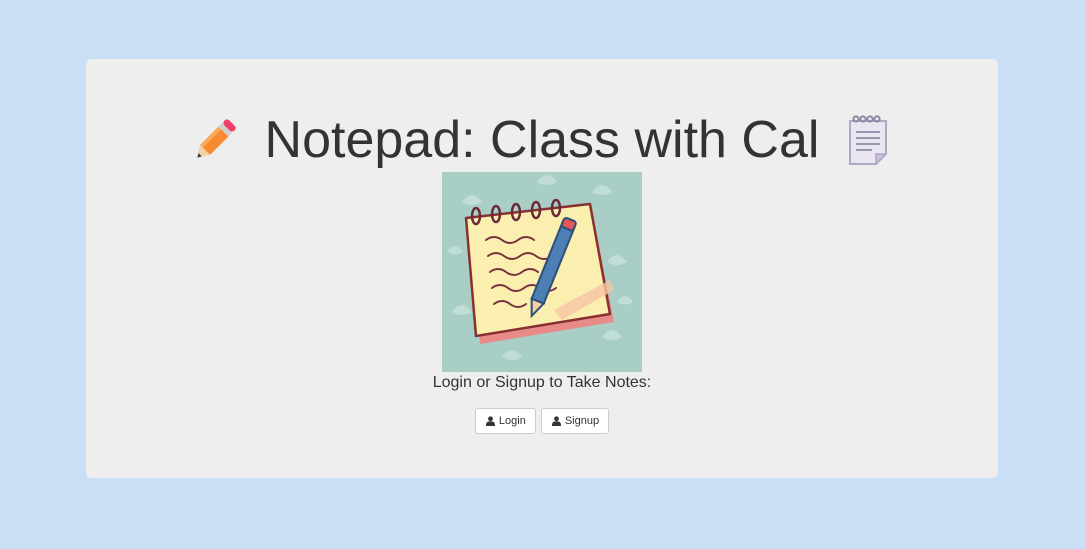 Image resolution: width=1086 pixels, height=549 pixels. I want to click on login-button: Login, so click(505, 421).